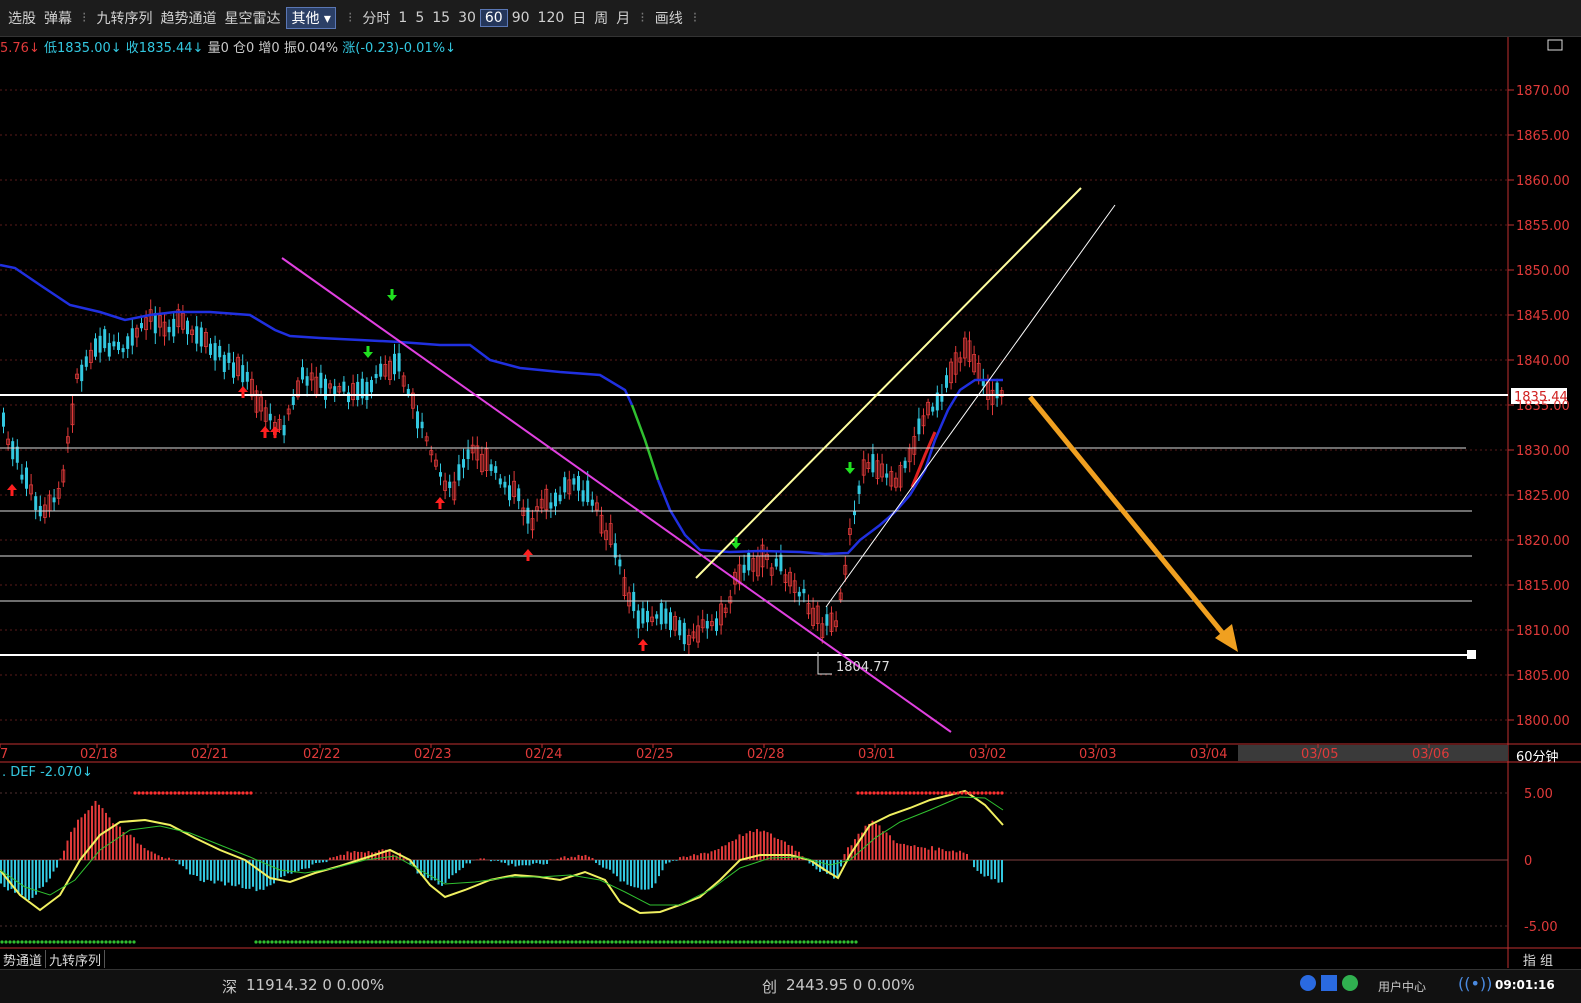 This screenshot has width=1581, height=1003. Describe the element at coordinates (441, 18) in the screenshot. I see `period-15: 15` at that location.